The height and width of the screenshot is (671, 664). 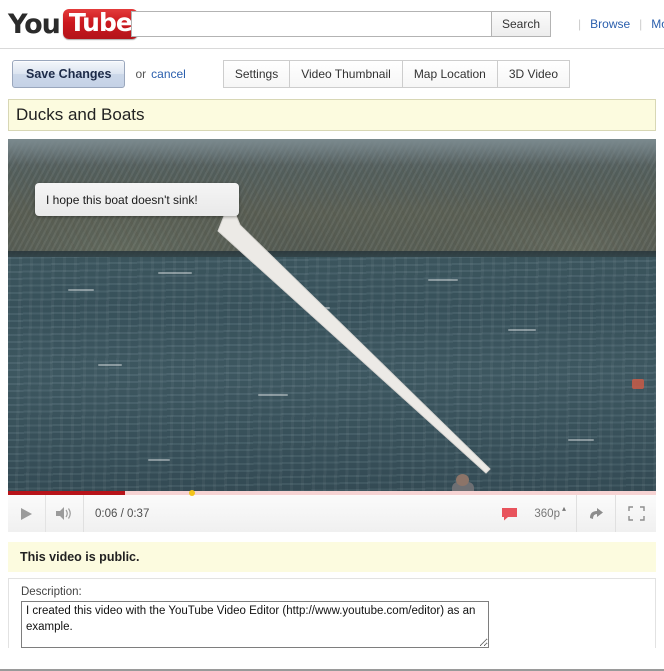 I want to click on logo-you-text: You, so click(x=34, y=24).